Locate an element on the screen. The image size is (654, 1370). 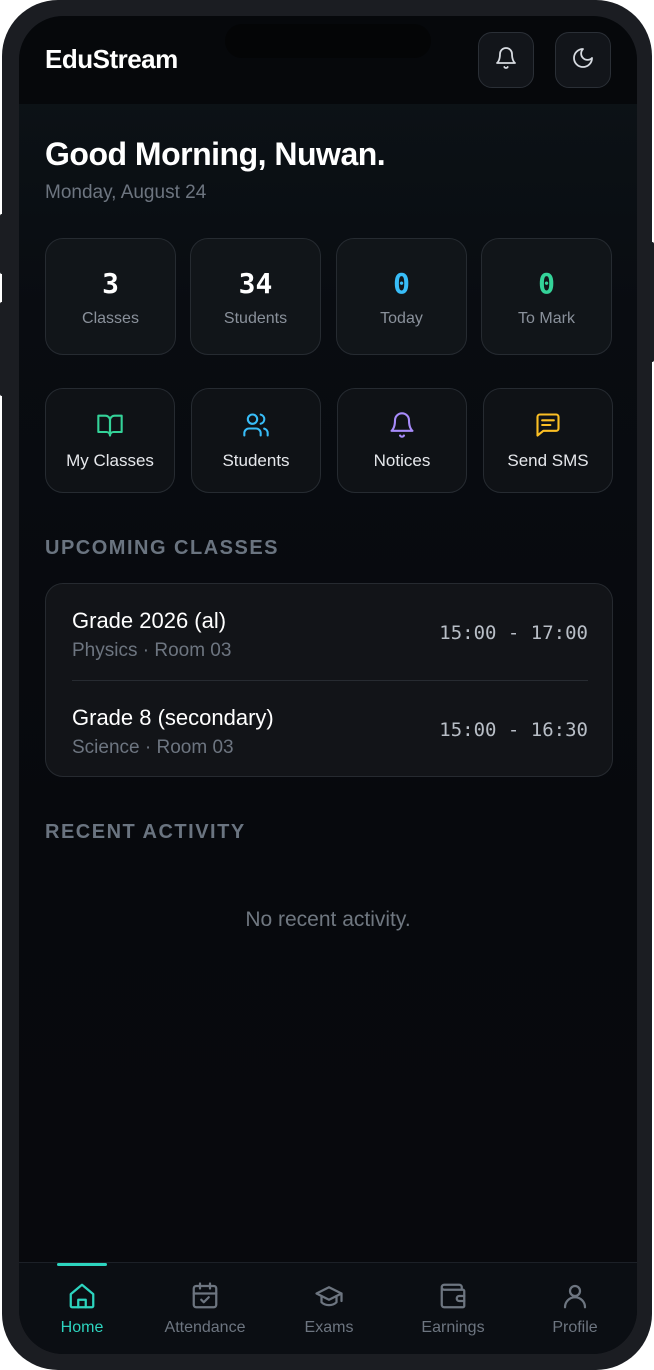
nav-item-earnings: Earnings is located at coordinates (453, 1308).